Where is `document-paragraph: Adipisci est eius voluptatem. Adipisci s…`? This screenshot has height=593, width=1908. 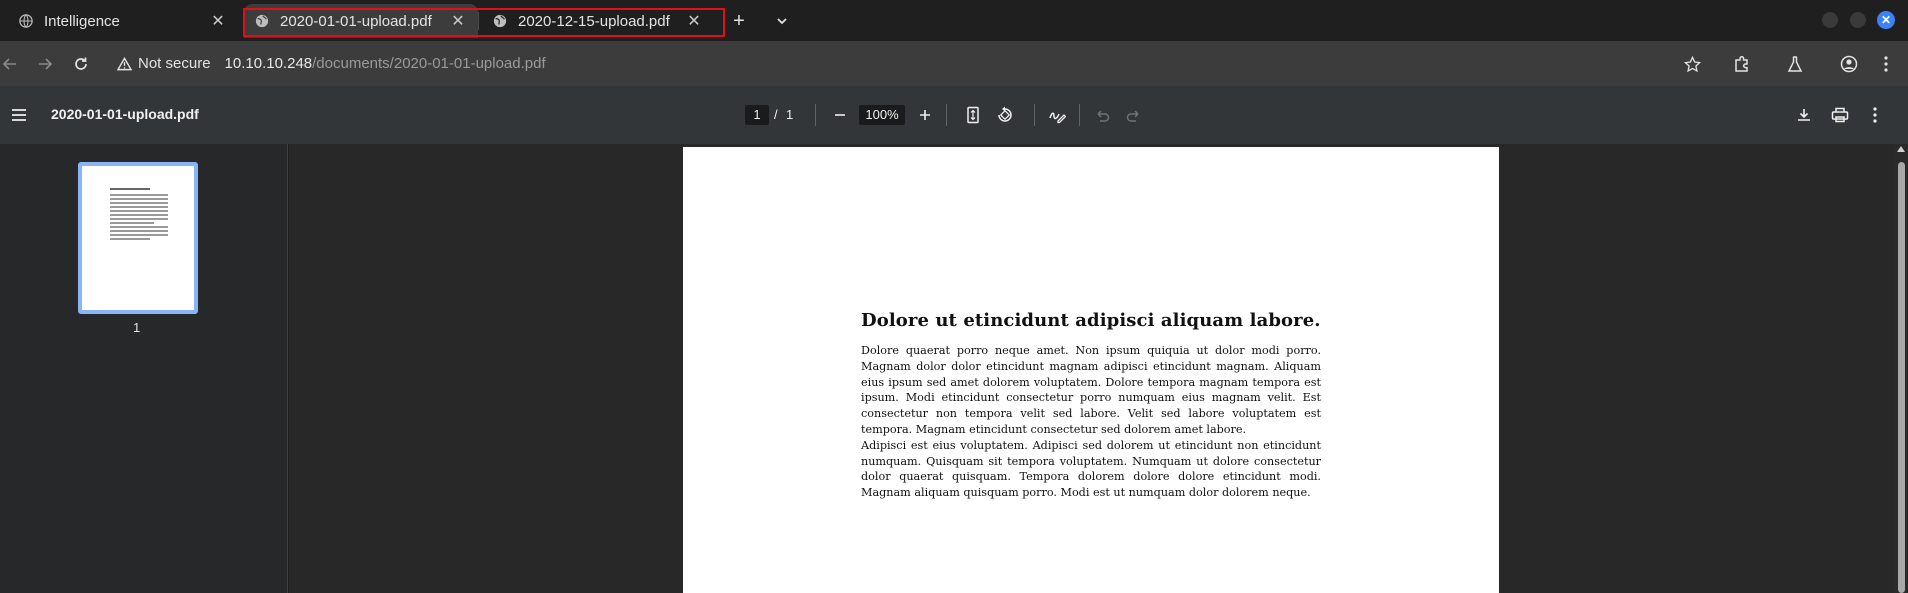 document-paragraph: Adipisci est eius voluptatem. Adipisci s… is located at coordinates (1091, 469).